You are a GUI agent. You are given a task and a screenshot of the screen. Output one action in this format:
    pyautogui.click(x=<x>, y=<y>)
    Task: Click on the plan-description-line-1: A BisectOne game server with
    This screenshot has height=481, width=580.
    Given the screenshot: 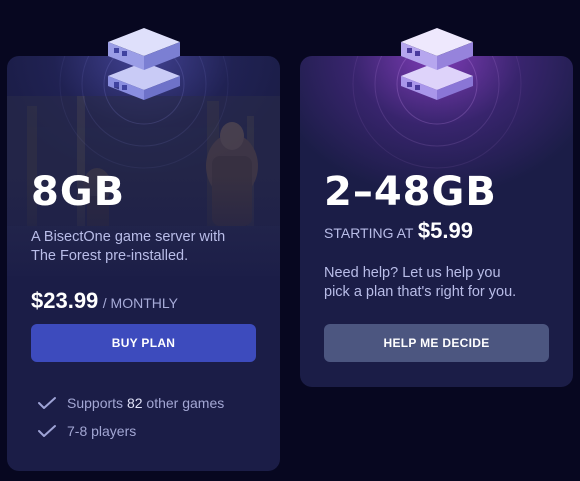 What is the action you would take?
    pyautogui.click(x=128, y=237)
    